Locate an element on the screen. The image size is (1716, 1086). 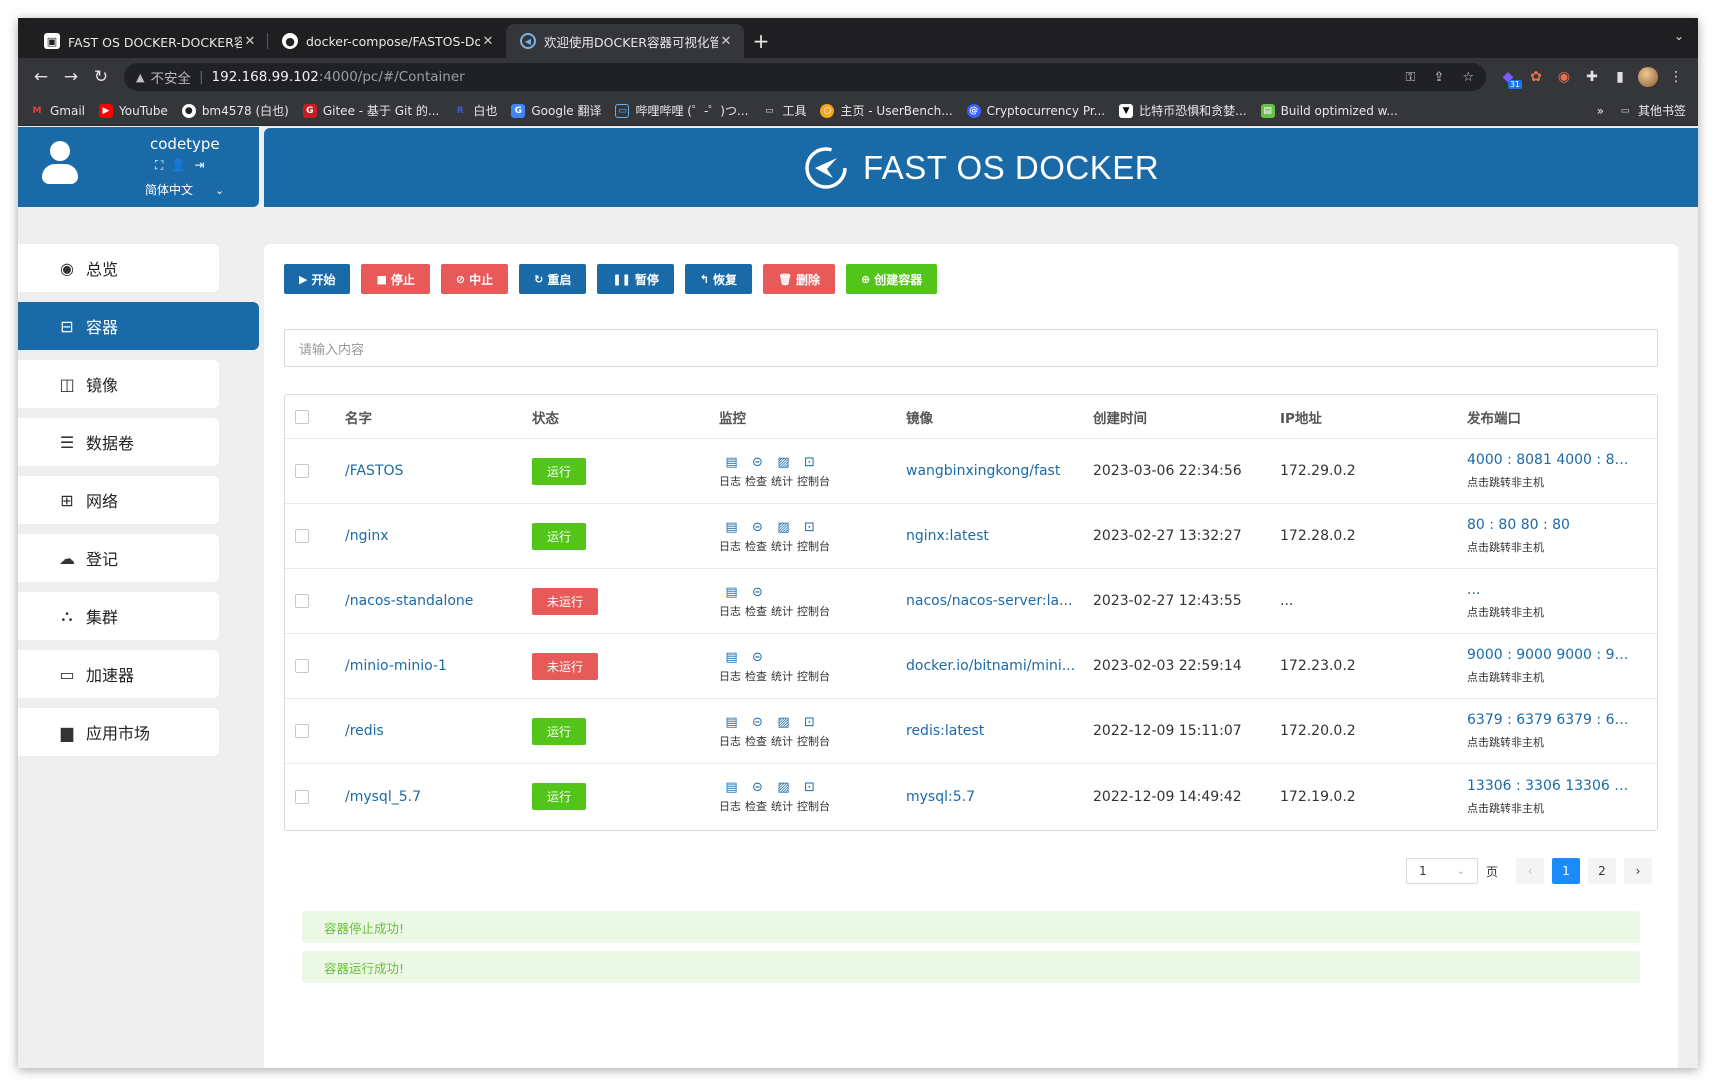
stop-button: ■ 停止 is located at coordinates (395, 279).